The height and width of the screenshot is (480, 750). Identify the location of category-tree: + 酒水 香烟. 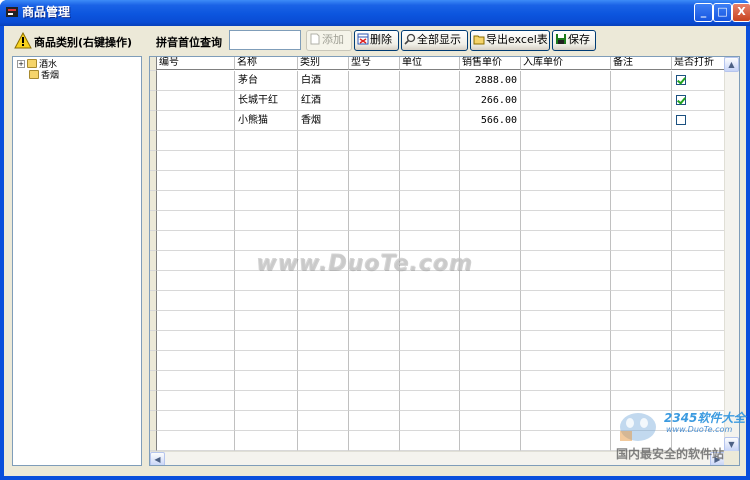
(77, 261).